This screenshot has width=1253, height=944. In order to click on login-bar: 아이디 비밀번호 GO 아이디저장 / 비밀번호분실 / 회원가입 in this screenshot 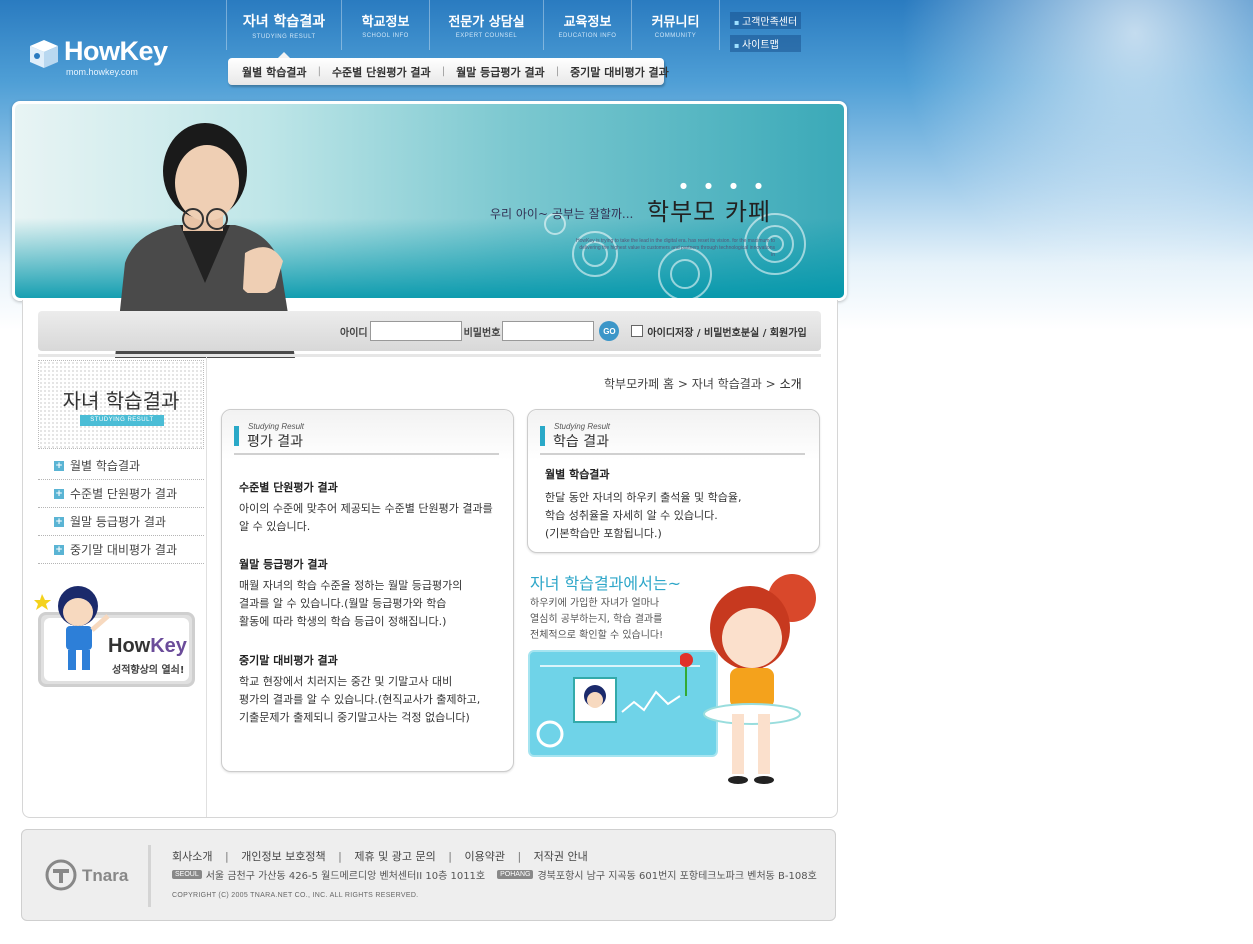, I will do `click(429, 331)`.